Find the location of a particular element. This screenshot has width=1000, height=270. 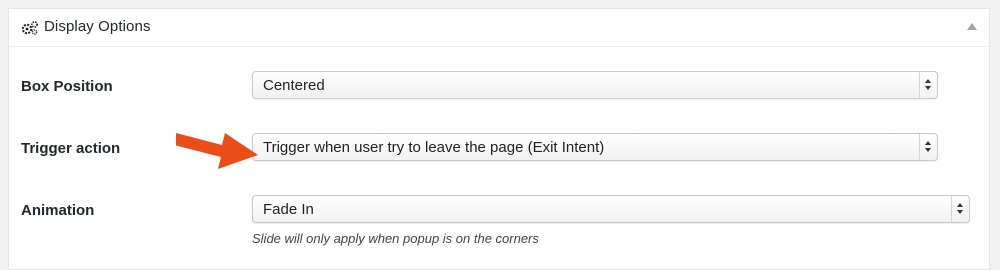

panel-title: Display Options is located at coordinates (97, 26).